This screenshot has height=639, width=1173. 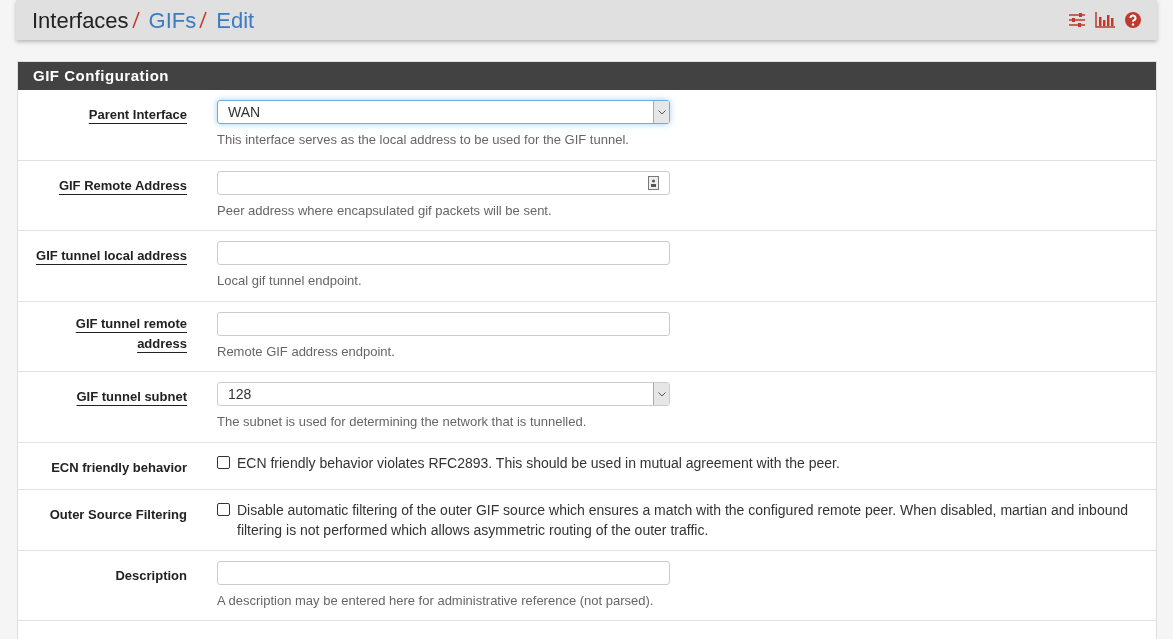 What do you see at coordinates (402, 422) in the screenshot?
I see `help-text: The subnet is used for determining the network that is tunnelled.` at bounding box center [402, 422].